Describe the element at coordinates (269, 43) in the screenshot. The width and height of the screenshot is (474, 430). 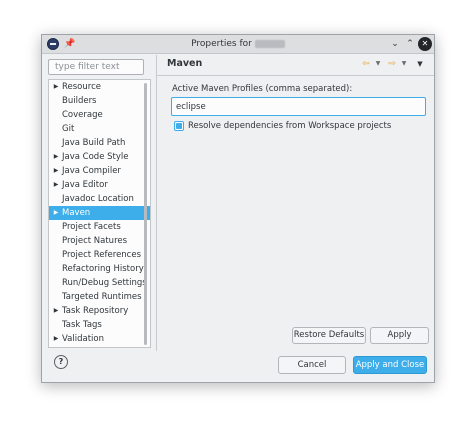
I see `redacted-project-name` at that location.